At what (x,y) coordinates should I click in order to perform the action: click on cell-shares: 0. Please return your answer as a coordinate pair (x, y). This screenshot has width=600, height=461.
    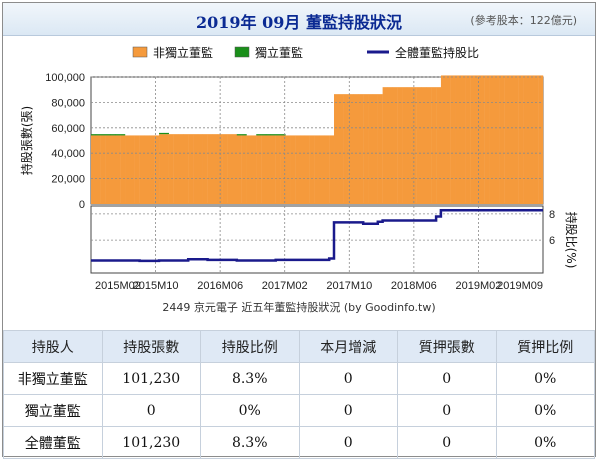
    Looking at the image, I should click on (151, 410).